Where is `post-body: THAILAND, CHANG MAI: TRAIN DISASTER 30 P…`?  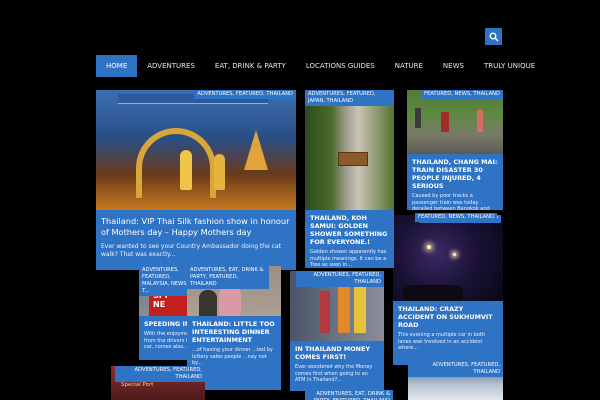
post-body: THAILAND, CHANG MAI: TRAIN DISASTER 30 P… is located at coordinates (455, 182).